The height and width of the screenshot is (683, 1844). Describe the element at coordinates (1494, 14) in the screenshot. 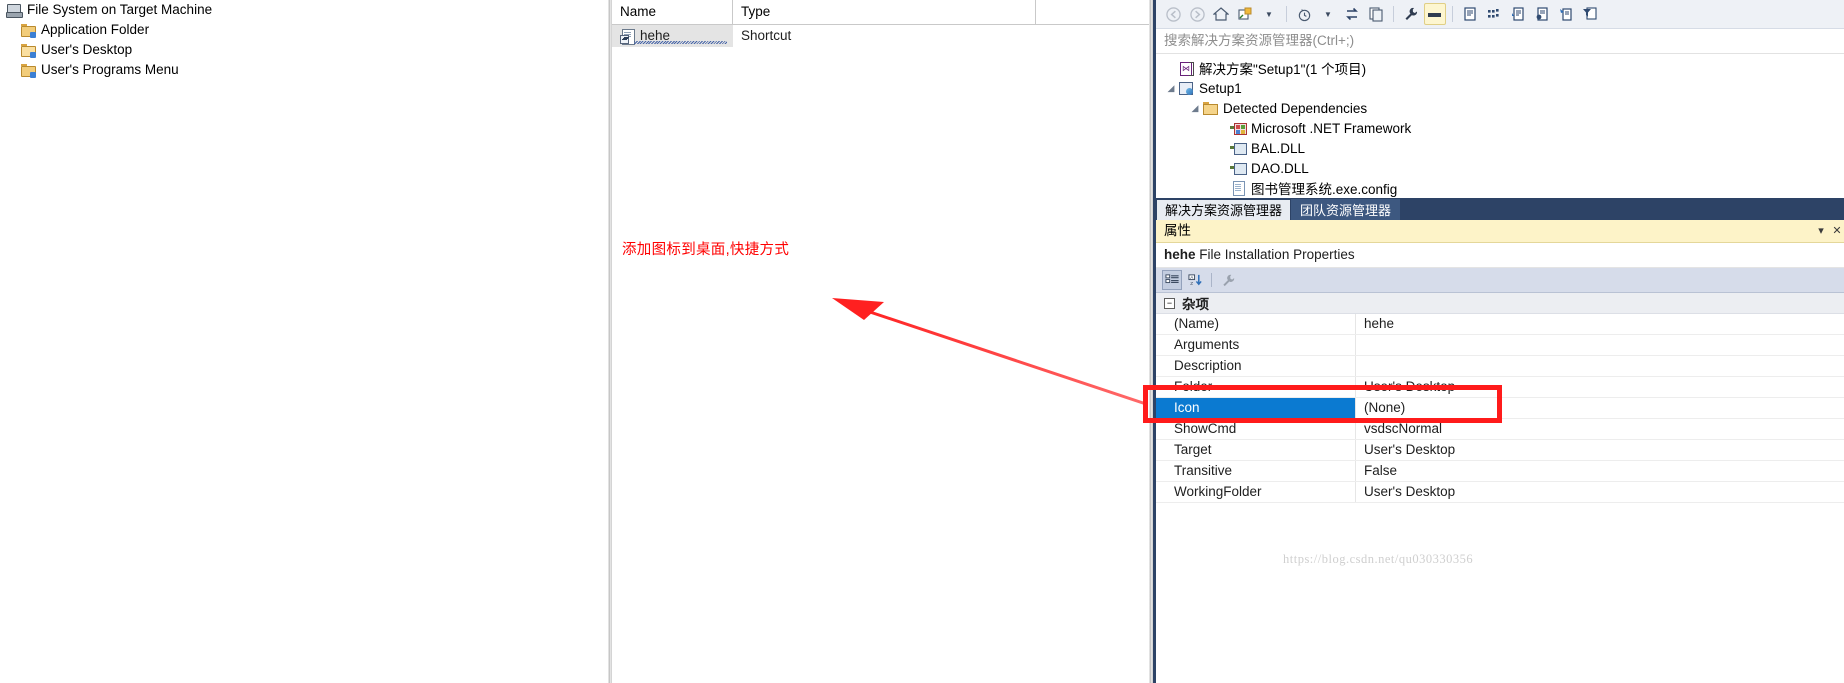

I see `refresh-icon` at that location.